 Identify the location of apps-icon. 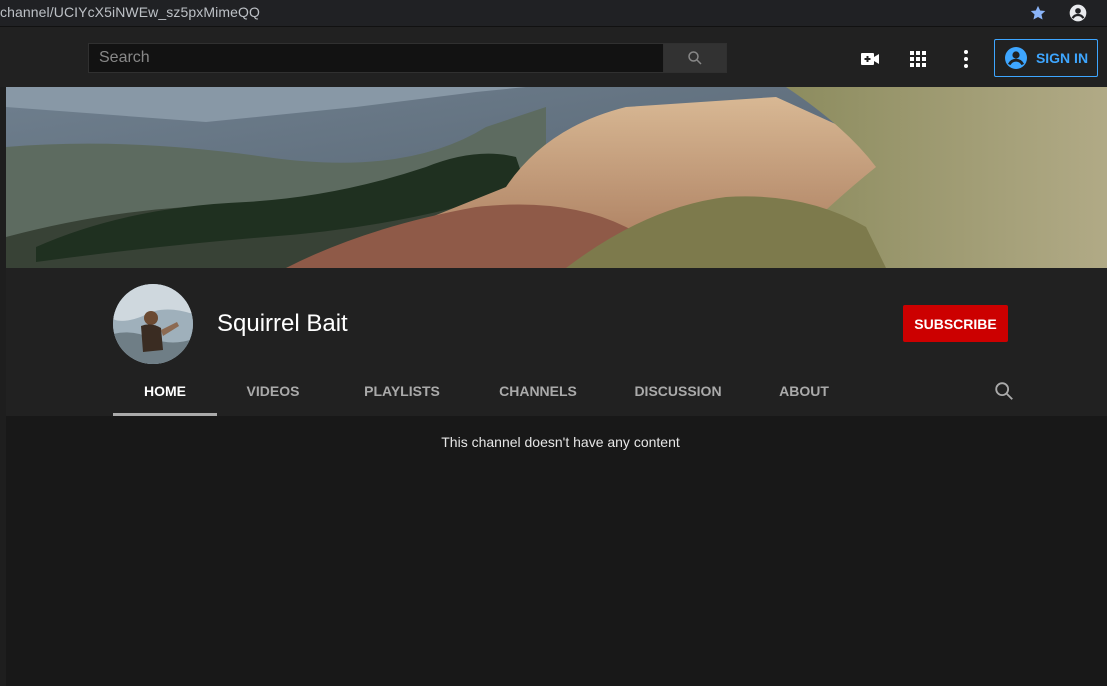
(918, 59).